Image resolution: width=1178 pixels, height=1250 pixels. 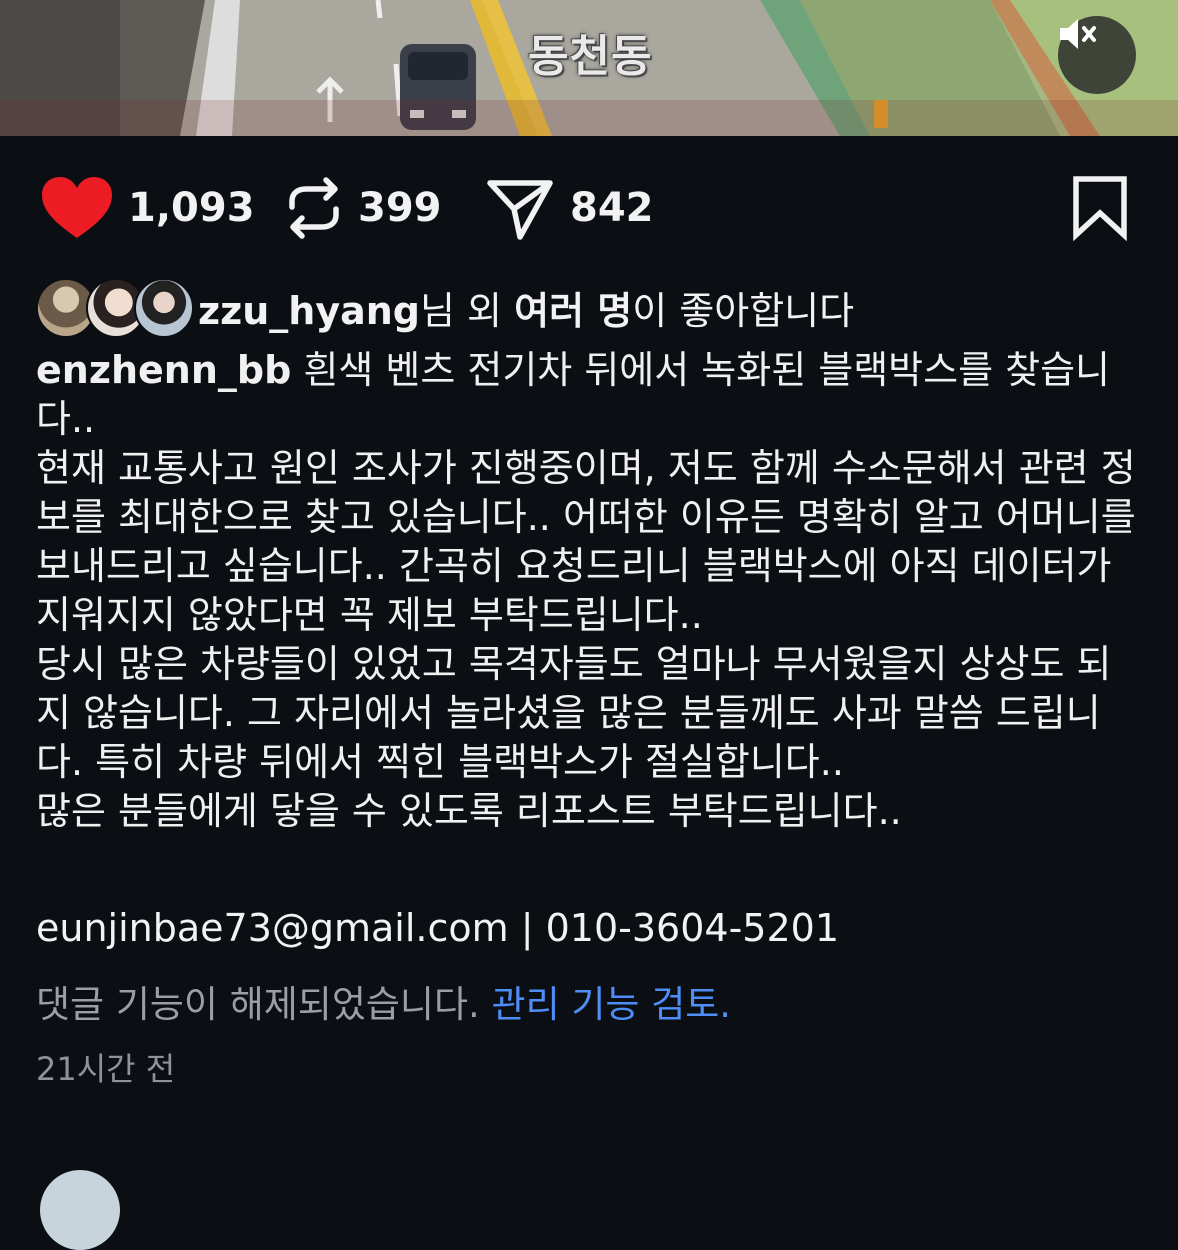 I want to click on video-player: 동천동, so click(x=589, y=68).